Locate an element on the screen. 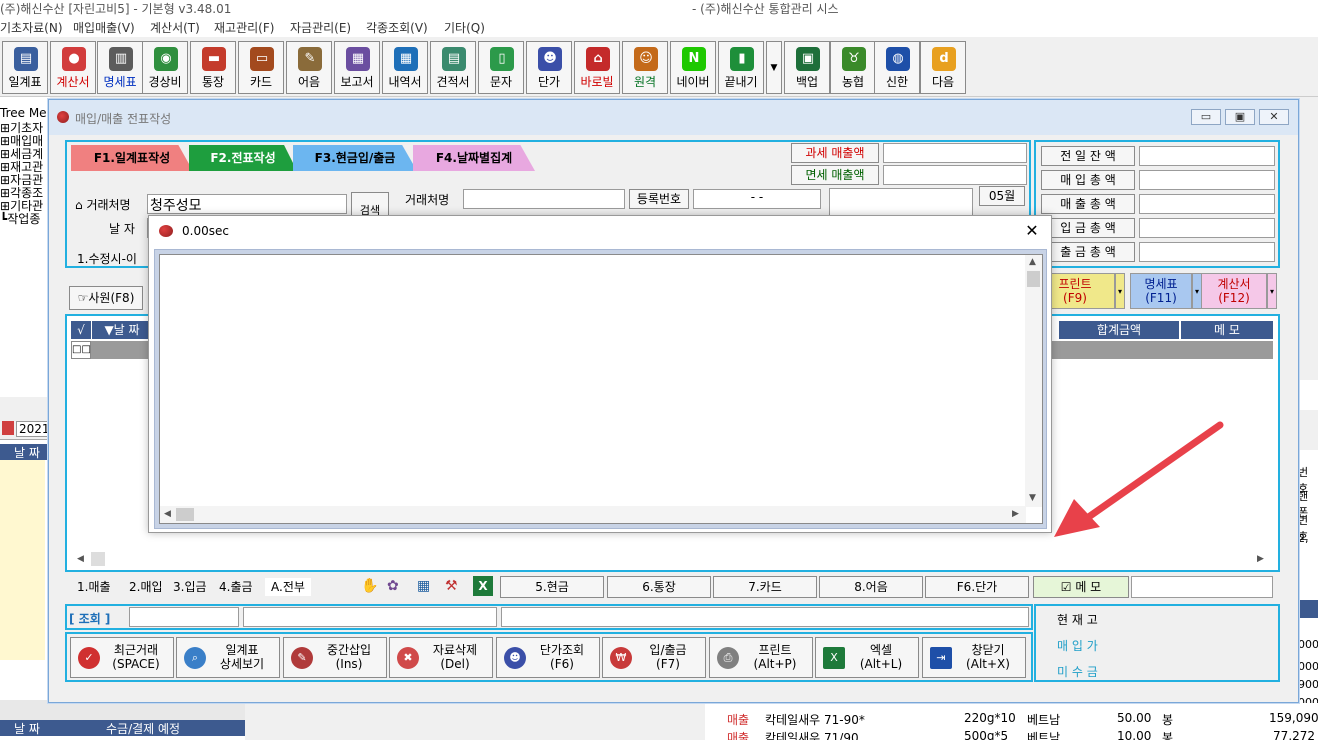 Image resolution: width=1318 pixels, height=740 pixels. toolbar-dropdown-icon: ▼ is located at coordinates (774, 67).